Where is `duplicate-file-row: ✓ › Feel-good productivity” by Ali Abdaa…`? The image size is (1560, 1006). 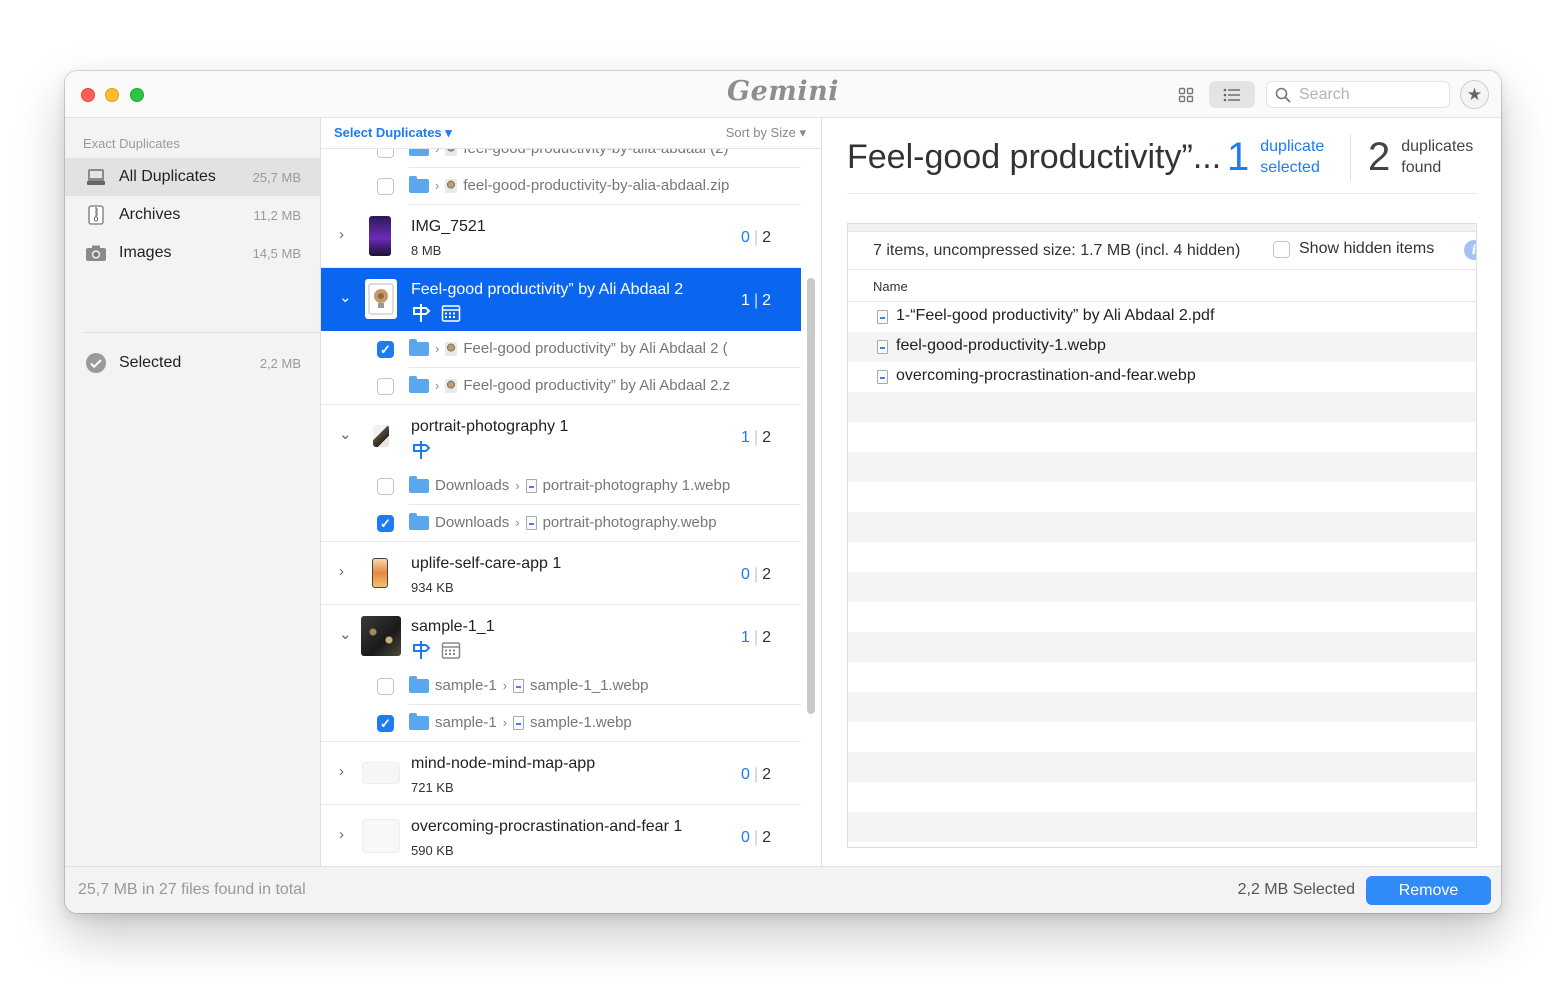
duplicate-file-row: ✓ › Feel-good productivity” by Ali Abdaa… is located at coordinates (561, 349).